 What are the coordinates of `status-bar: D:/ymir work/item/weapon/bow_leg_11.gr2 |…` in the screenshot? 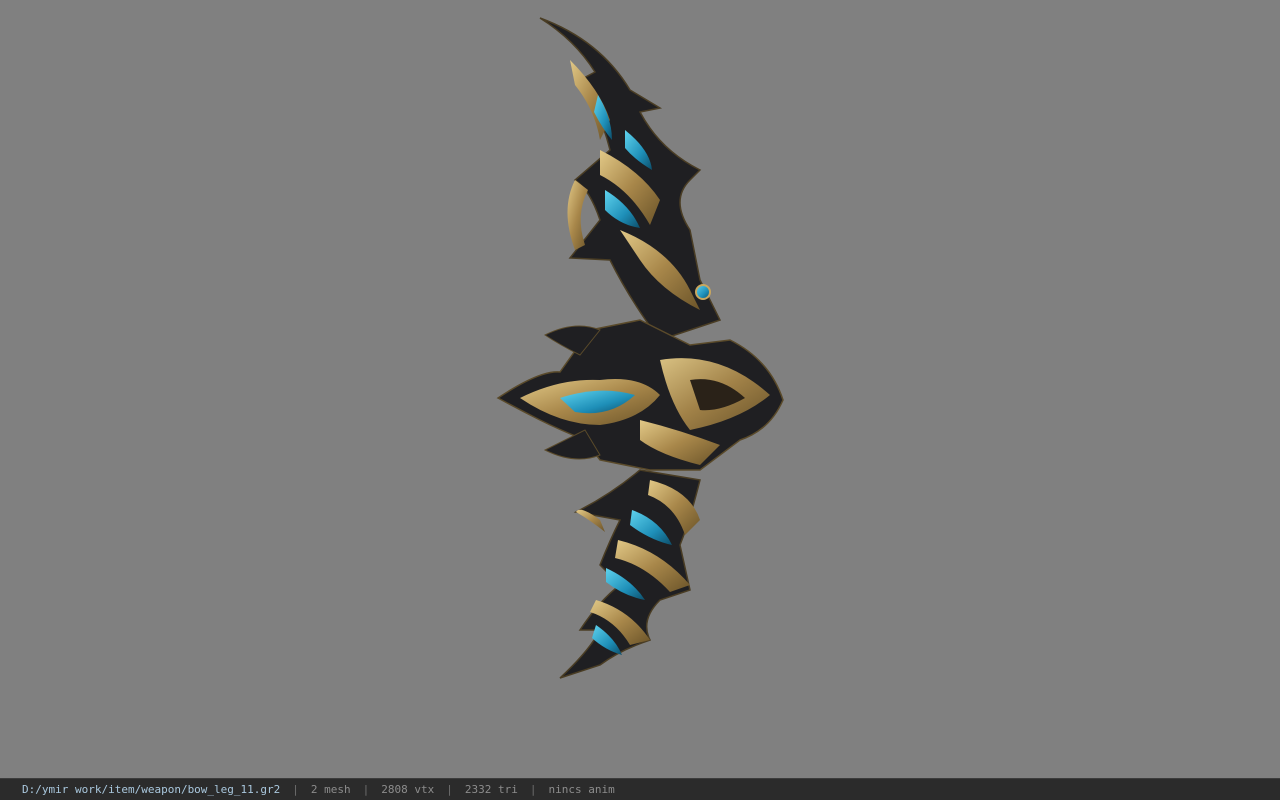 It's located at (640, 789).